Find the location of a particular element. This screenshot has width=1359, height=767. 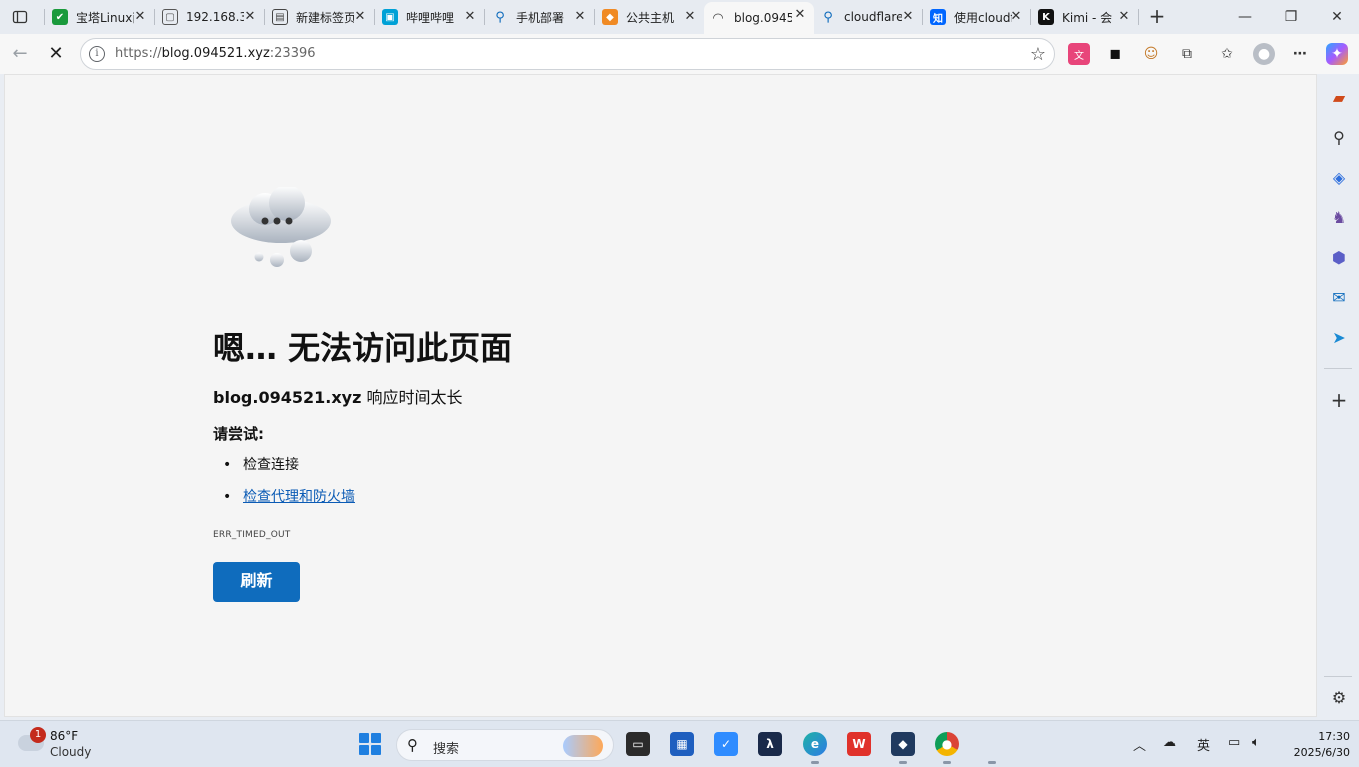

favorite-star-icon: ☆ is located at coordinates (1038, 54).